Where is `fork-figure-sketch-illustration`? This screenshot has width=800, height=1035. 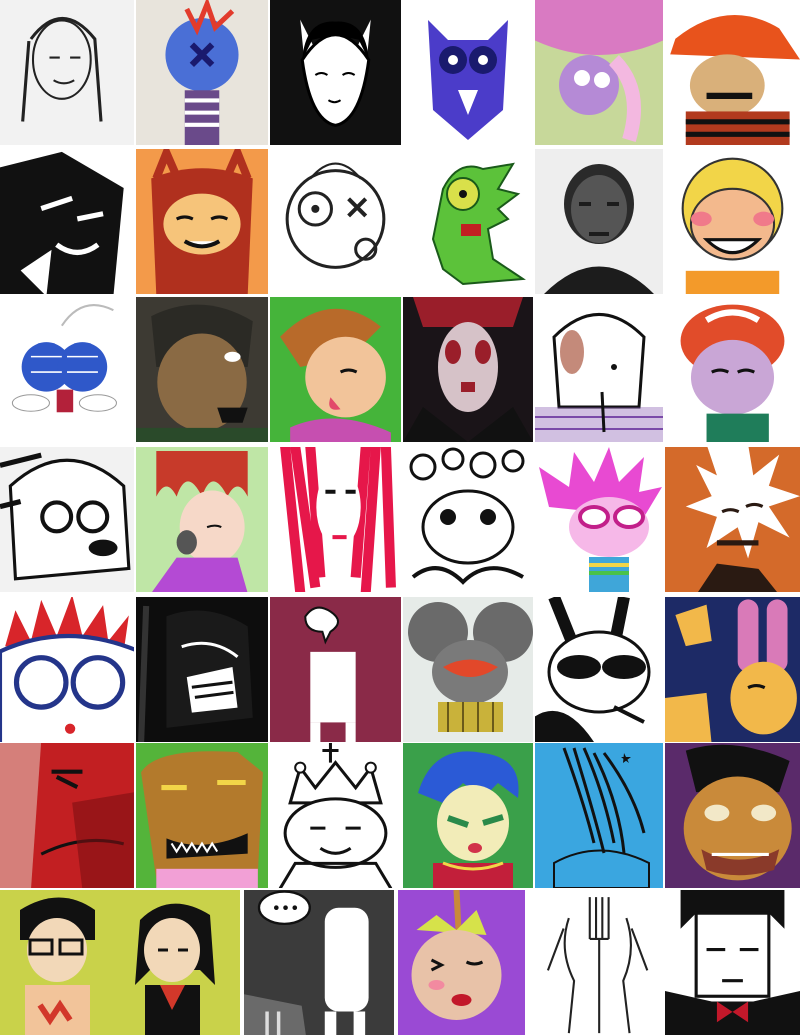 fork-figure-sketch-illustration is located at coordinates (595, 962).